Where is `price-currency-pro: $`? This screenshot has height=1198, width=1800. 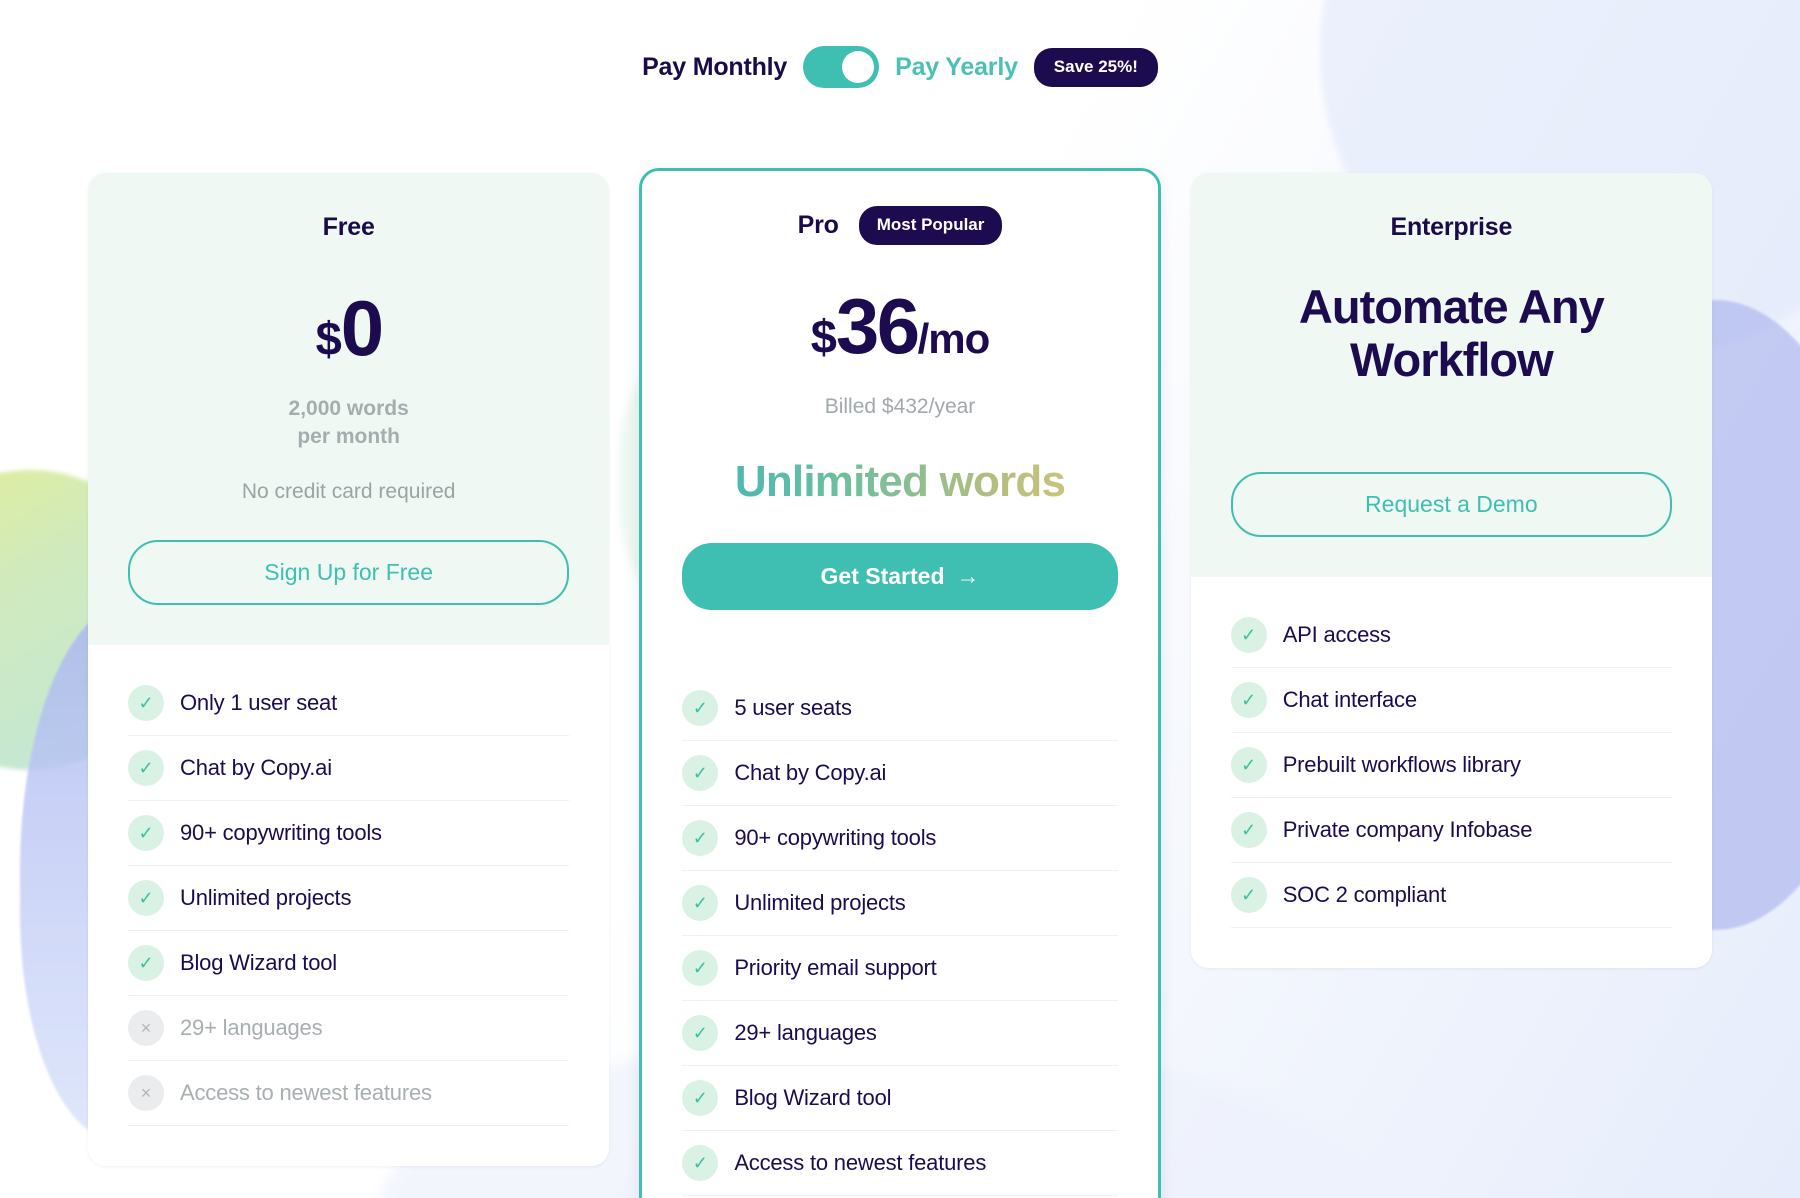 price-currency-pro: $ is located at coordinates (823, 336).